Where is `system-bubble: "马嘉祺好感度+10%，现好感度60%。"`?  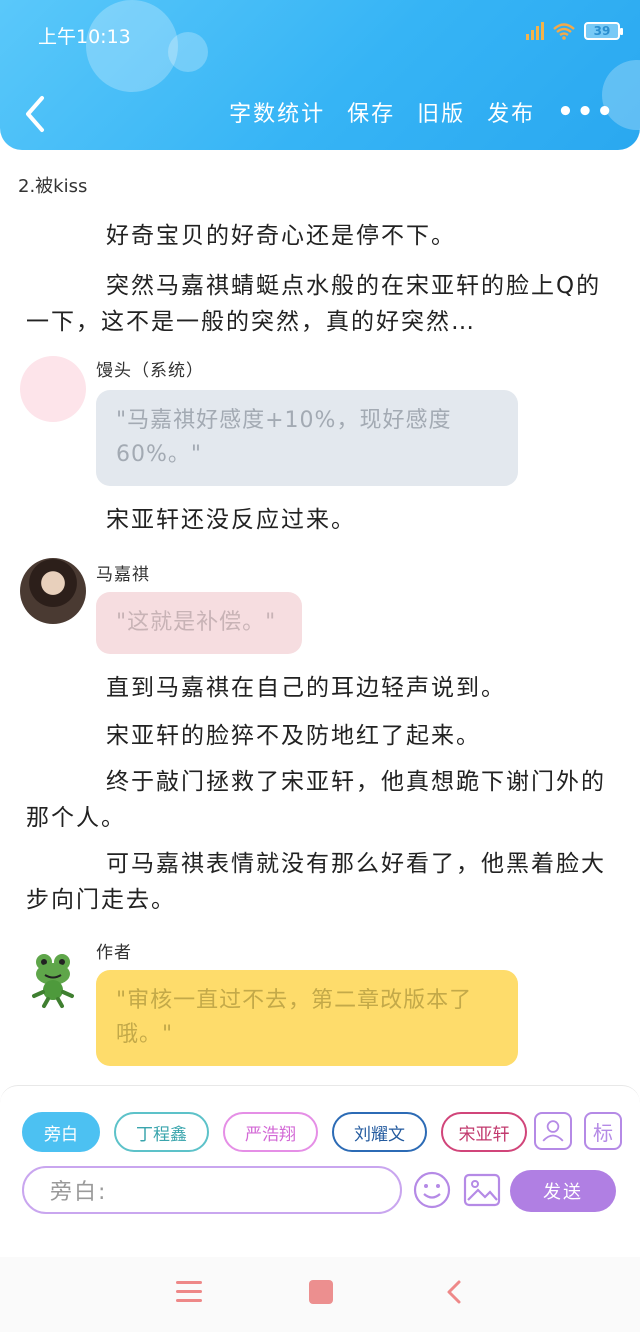 system-bubble: "马嘉祺好感度+10%，现好感度60%。" is located at coordinates (307, 438).